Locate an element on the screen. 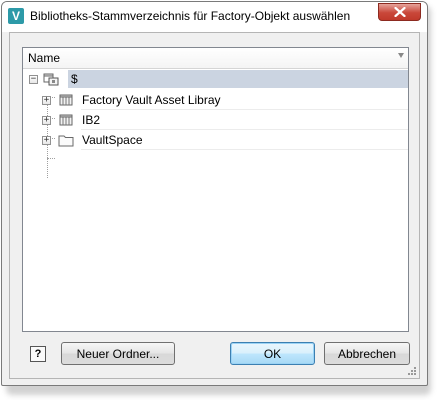  close-icon is located at coordinates (399, 12).